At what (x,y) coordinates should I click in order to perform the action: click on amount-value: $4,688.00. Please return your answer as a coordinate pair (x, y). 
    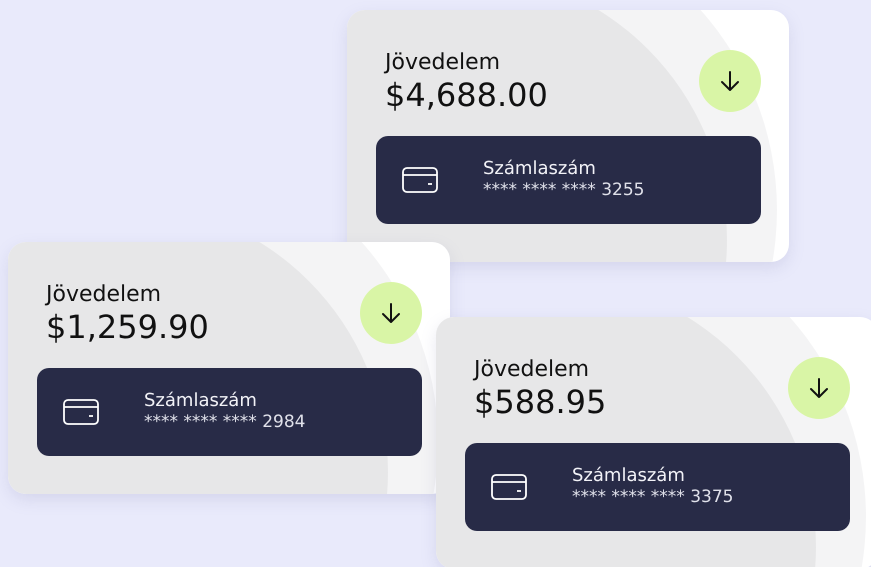
    Looking at the image, I should click on (466, 95).